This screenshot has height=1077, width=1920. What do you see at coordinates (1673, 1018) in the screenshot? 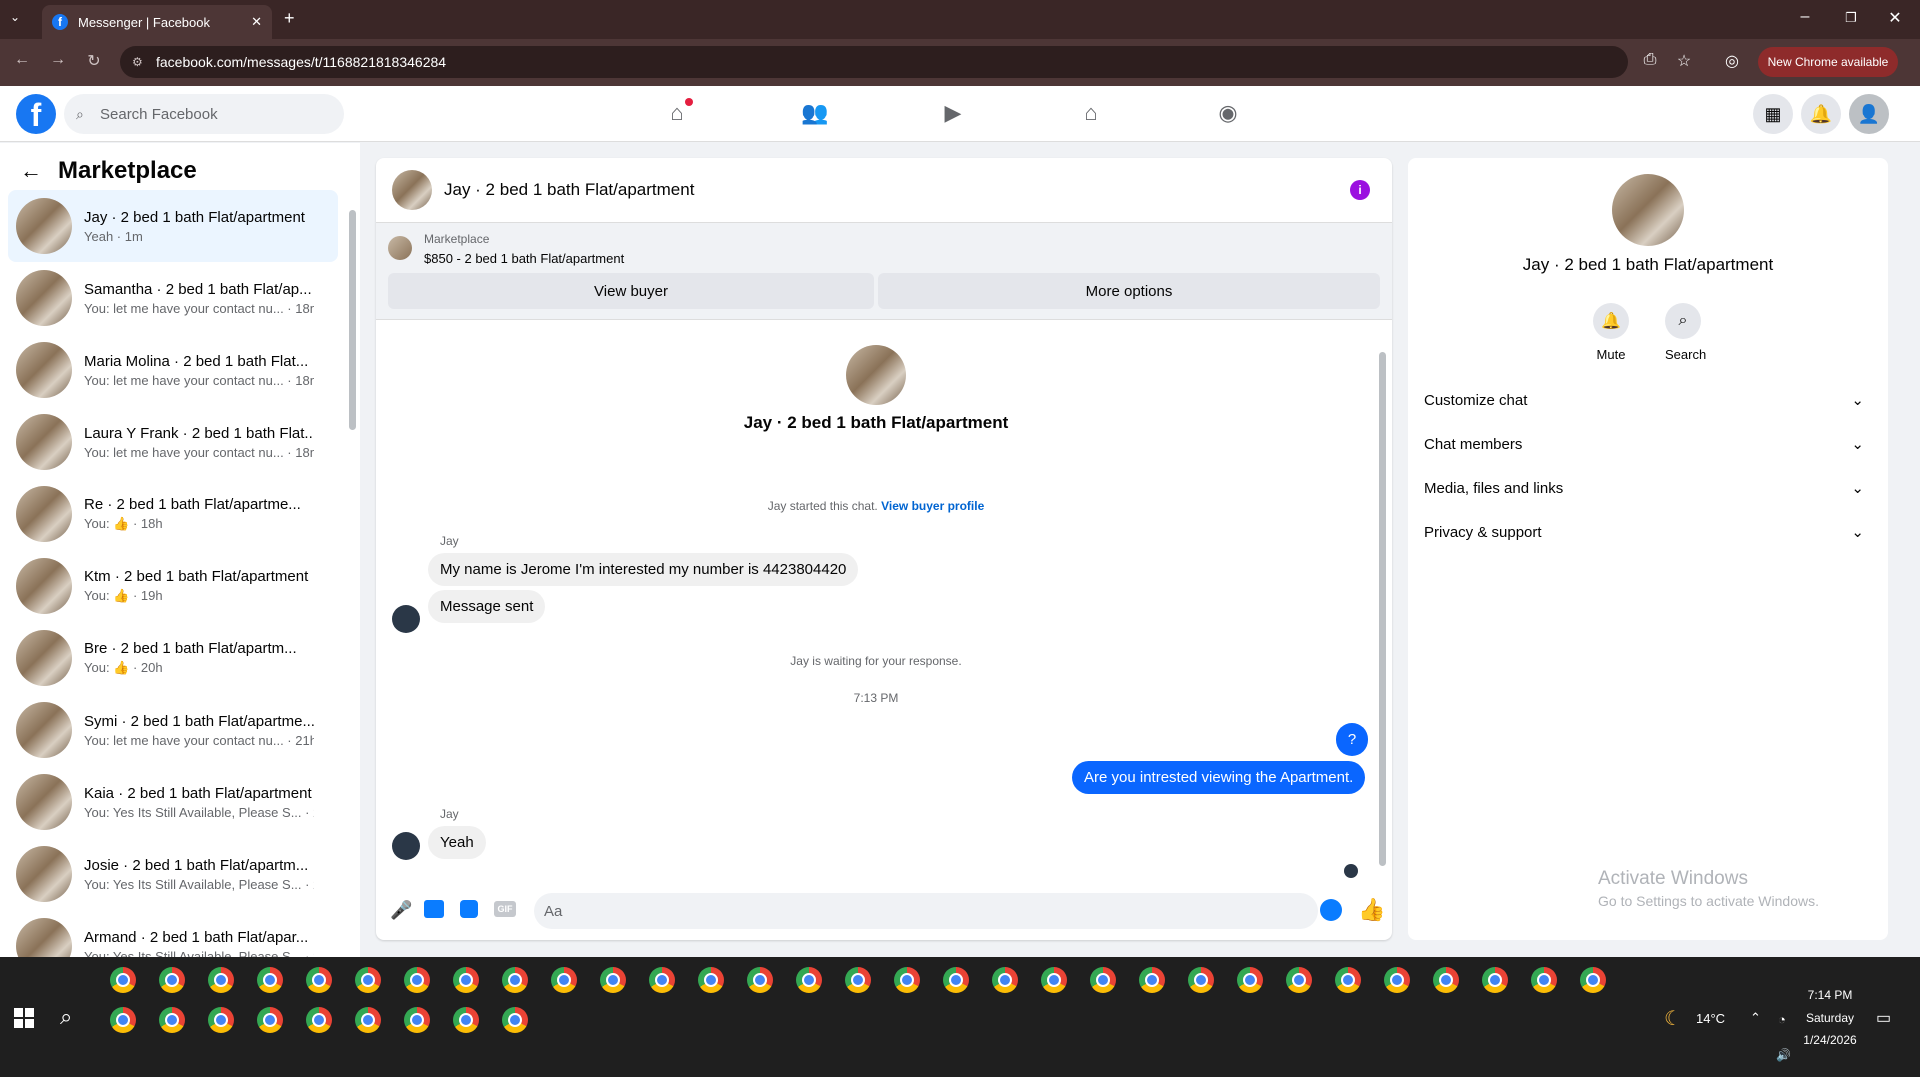
I see `weather-moon-icon: ☾` at bounding box center [1673, 1018].